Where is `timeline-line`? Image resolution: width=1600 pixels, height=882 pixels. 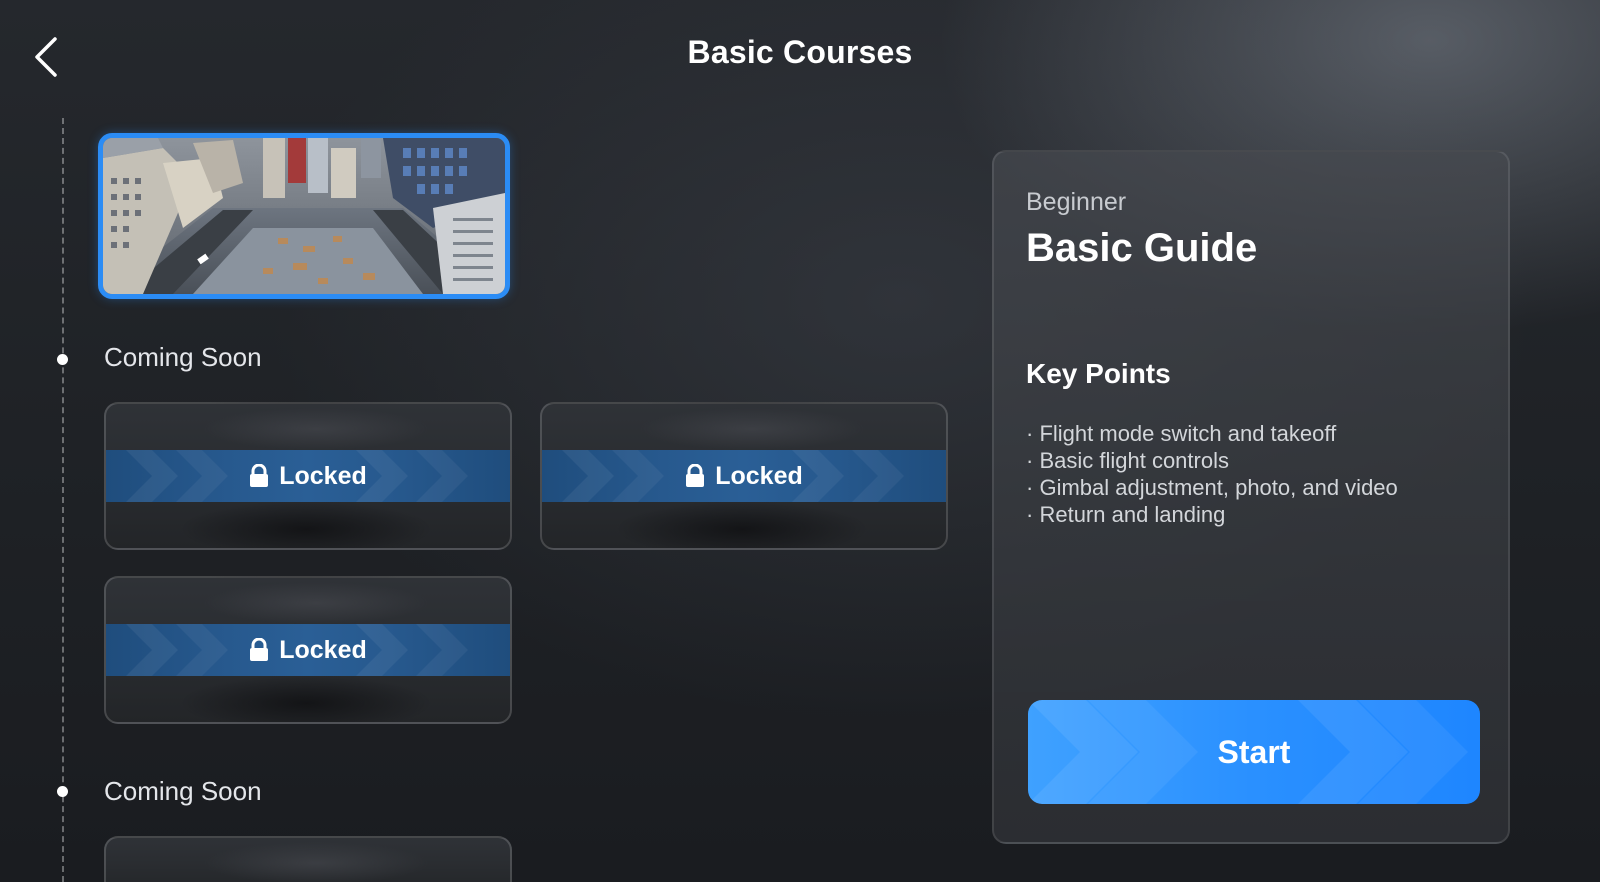 timeline-line is located at coordinates (63, 500).